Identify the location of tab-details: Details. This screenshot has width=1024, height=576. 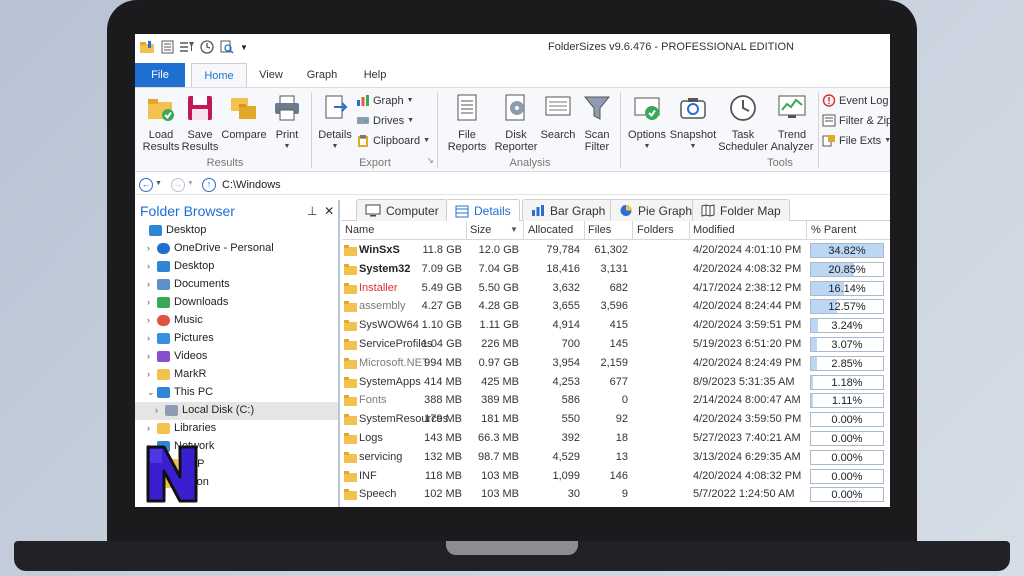
(483, 210).